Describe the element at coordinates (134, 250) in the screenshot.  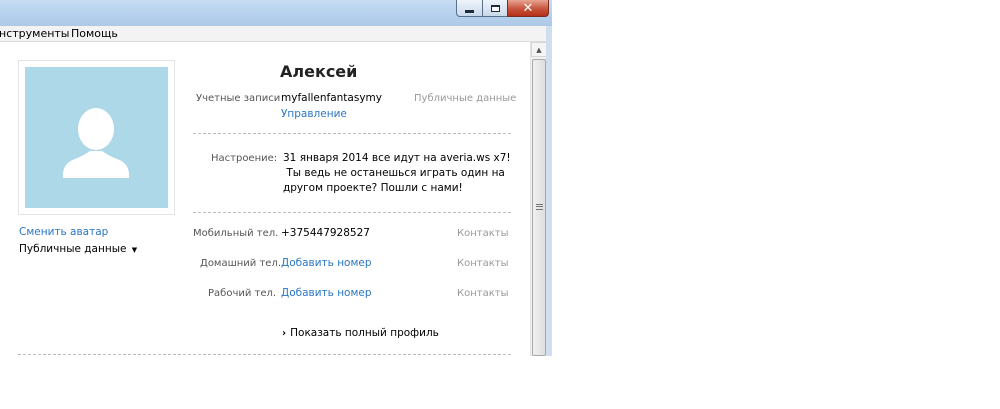
I see `caret-down-icon: ▼` at that location.